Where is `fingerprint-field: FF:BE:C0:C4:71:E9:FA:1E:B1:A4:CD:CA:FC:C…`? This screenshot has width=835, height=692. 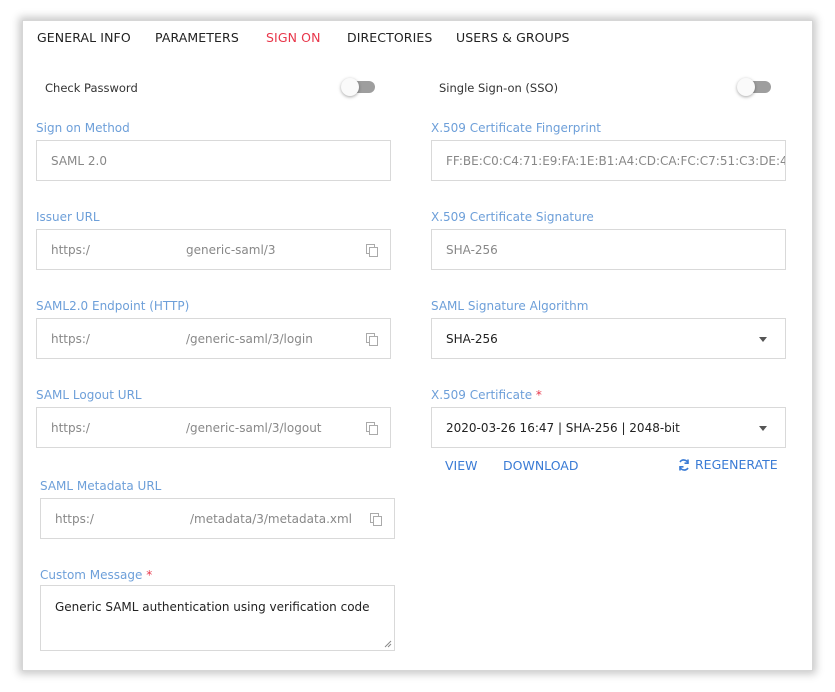 fingerprint-field: FF:BE:C0:C4:71:E9:FA:1E:B1:A4:CD:CA:FC:C… is located at coordinates (608, 160).